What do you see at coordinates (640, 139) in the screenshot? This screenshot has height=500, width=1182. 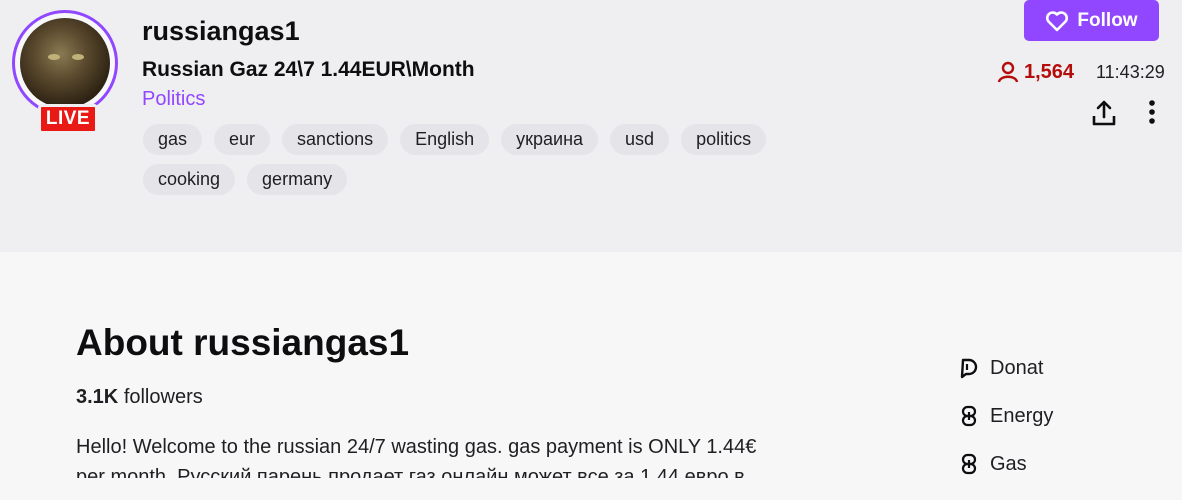 I see `tag-usd: usd` at bounding box center [640, 139].